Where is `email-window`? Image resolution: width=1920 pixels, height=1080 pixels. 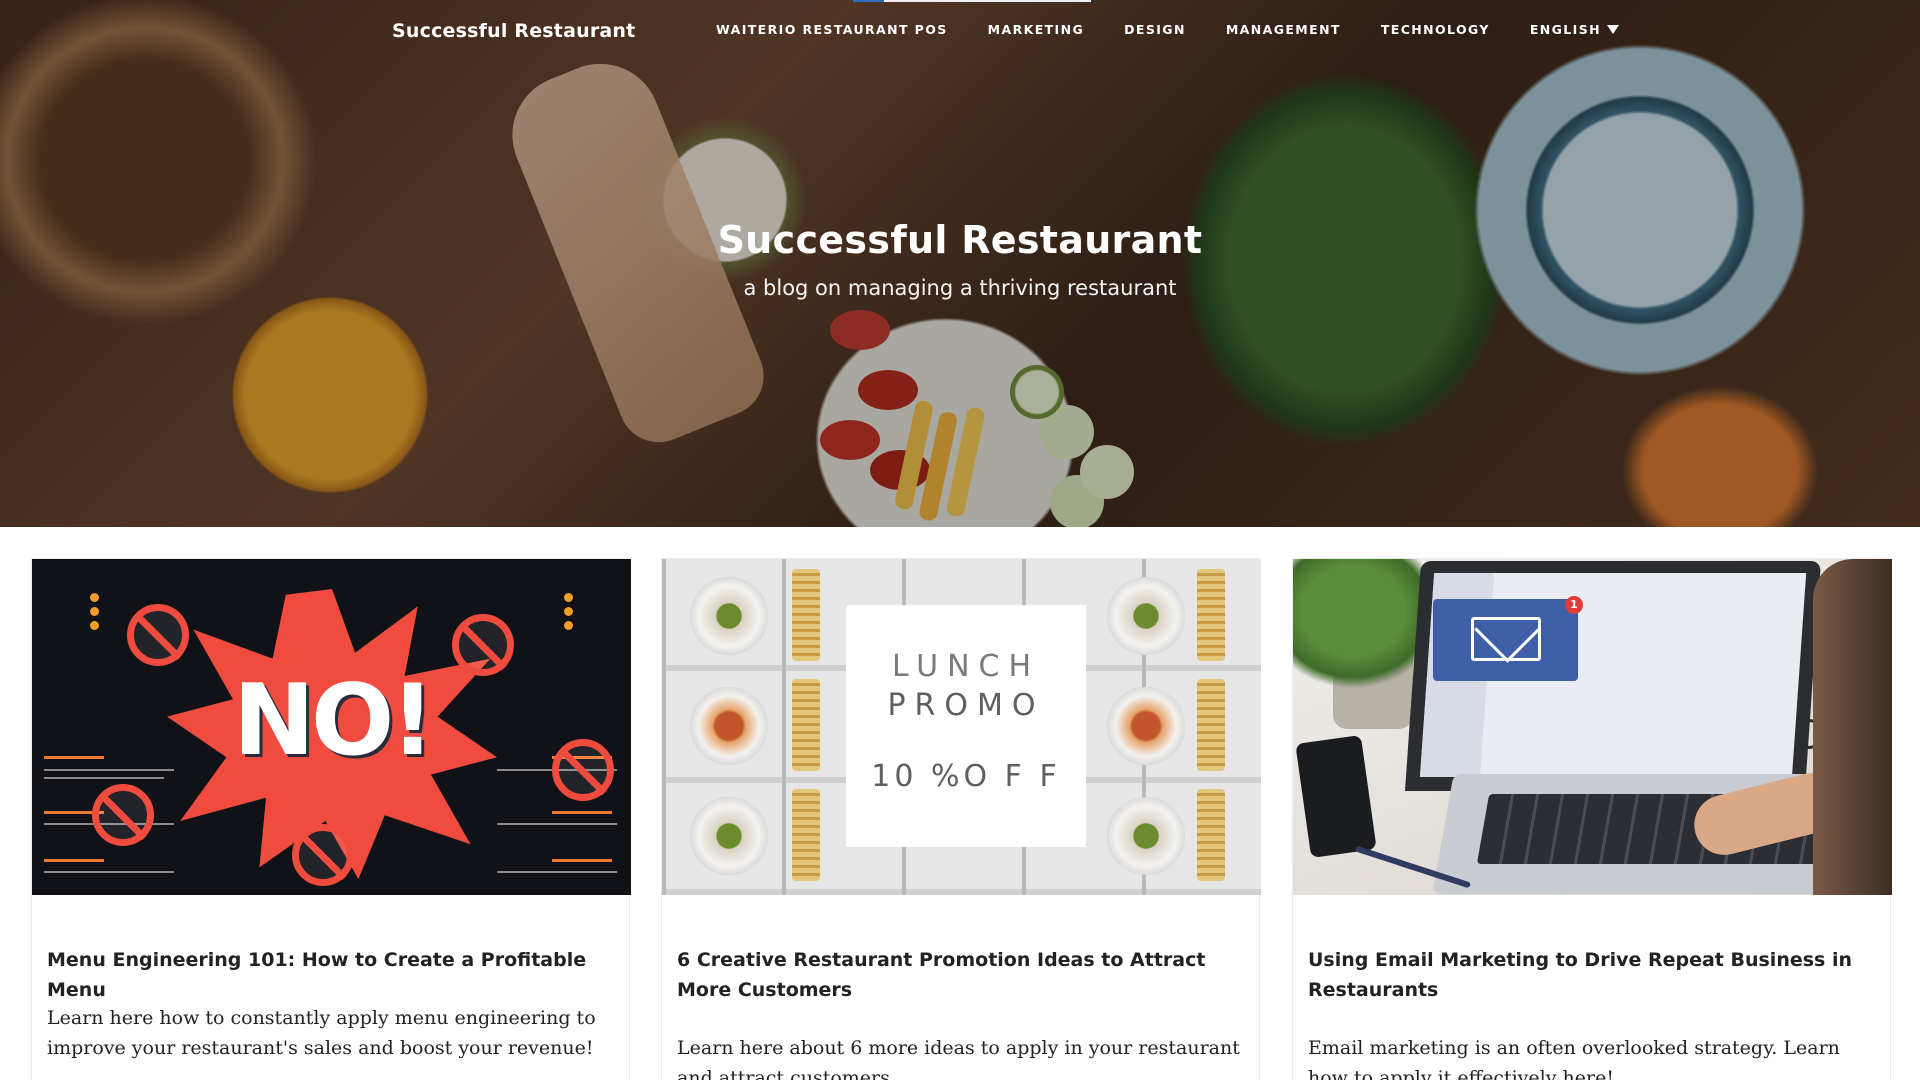 email-window is located at coordinates (1505, 640).